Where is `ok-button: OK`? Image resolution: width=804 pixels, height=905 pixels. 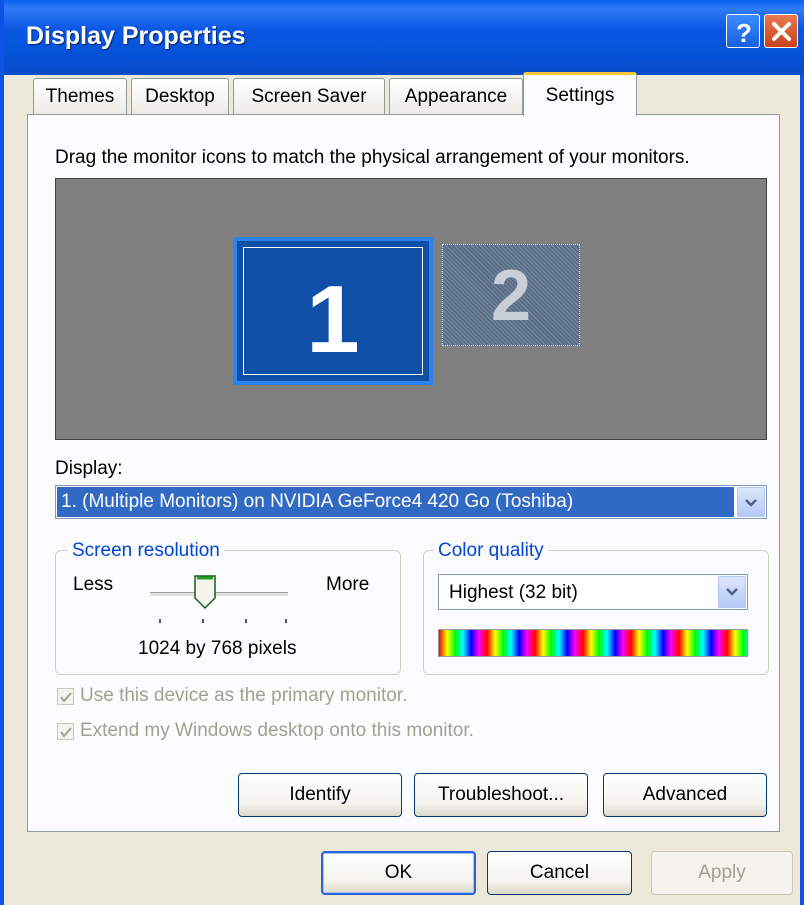 ok-button: OK is located at coordinates (398, 873).